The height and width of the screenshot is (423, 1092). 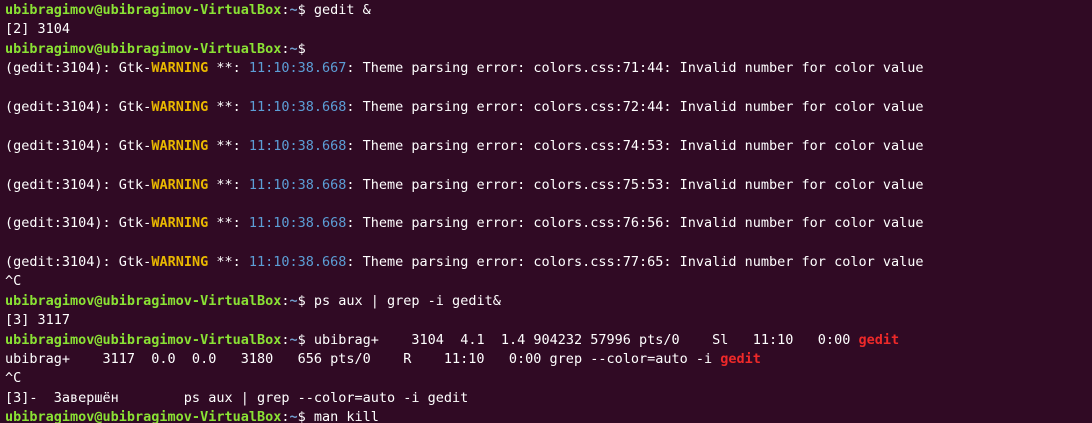 I want to click on output-text: [2] 3104, so click(x=38, y=29).